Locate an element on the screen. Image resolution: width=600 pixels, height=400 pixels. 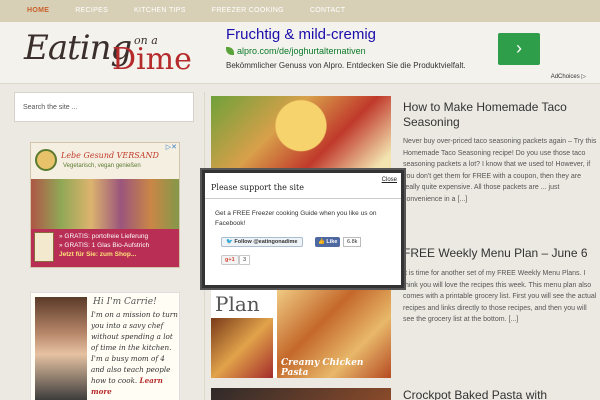
post-title: How to Make Homemade Taco Seasoning is located at coordinates (501, 115).